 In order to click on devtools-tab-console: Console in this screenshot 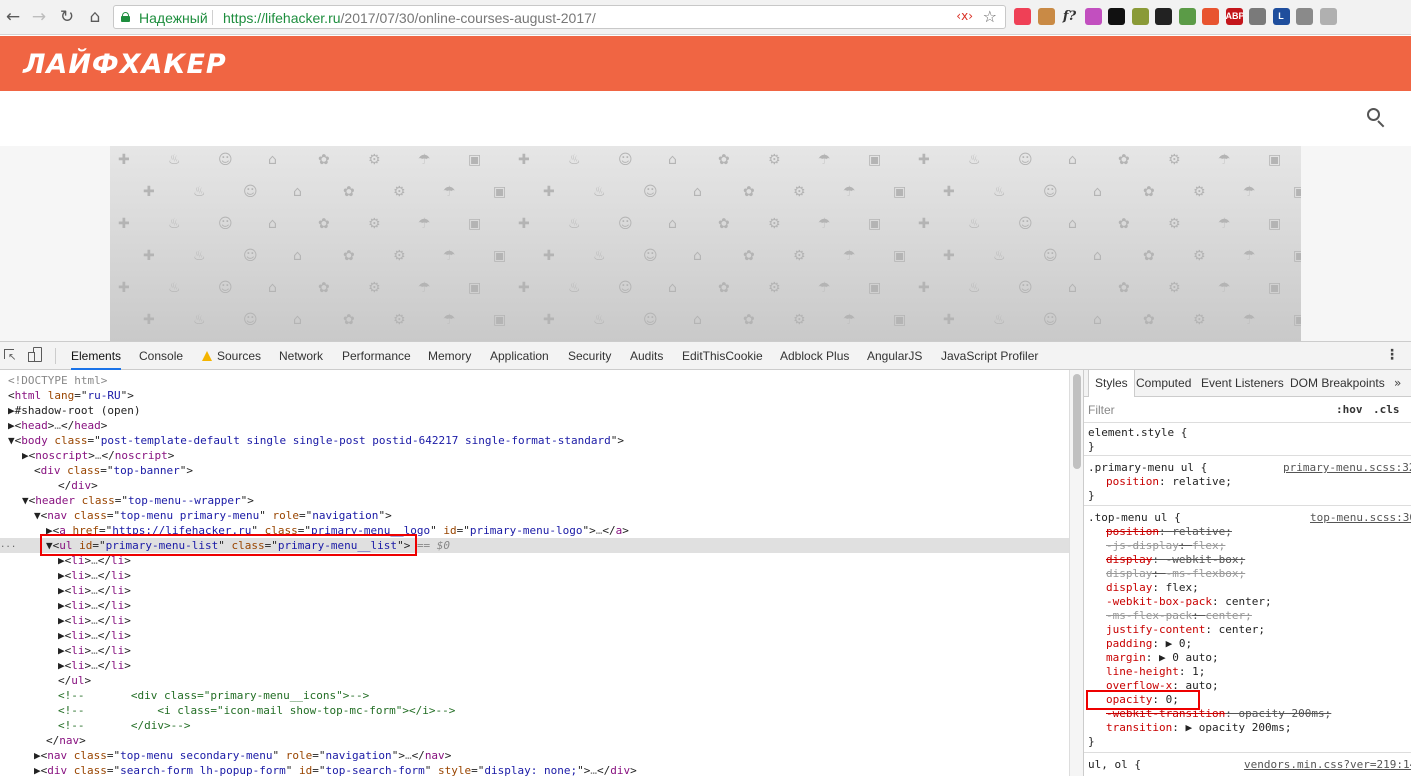, I will do `click(161, 356)`.